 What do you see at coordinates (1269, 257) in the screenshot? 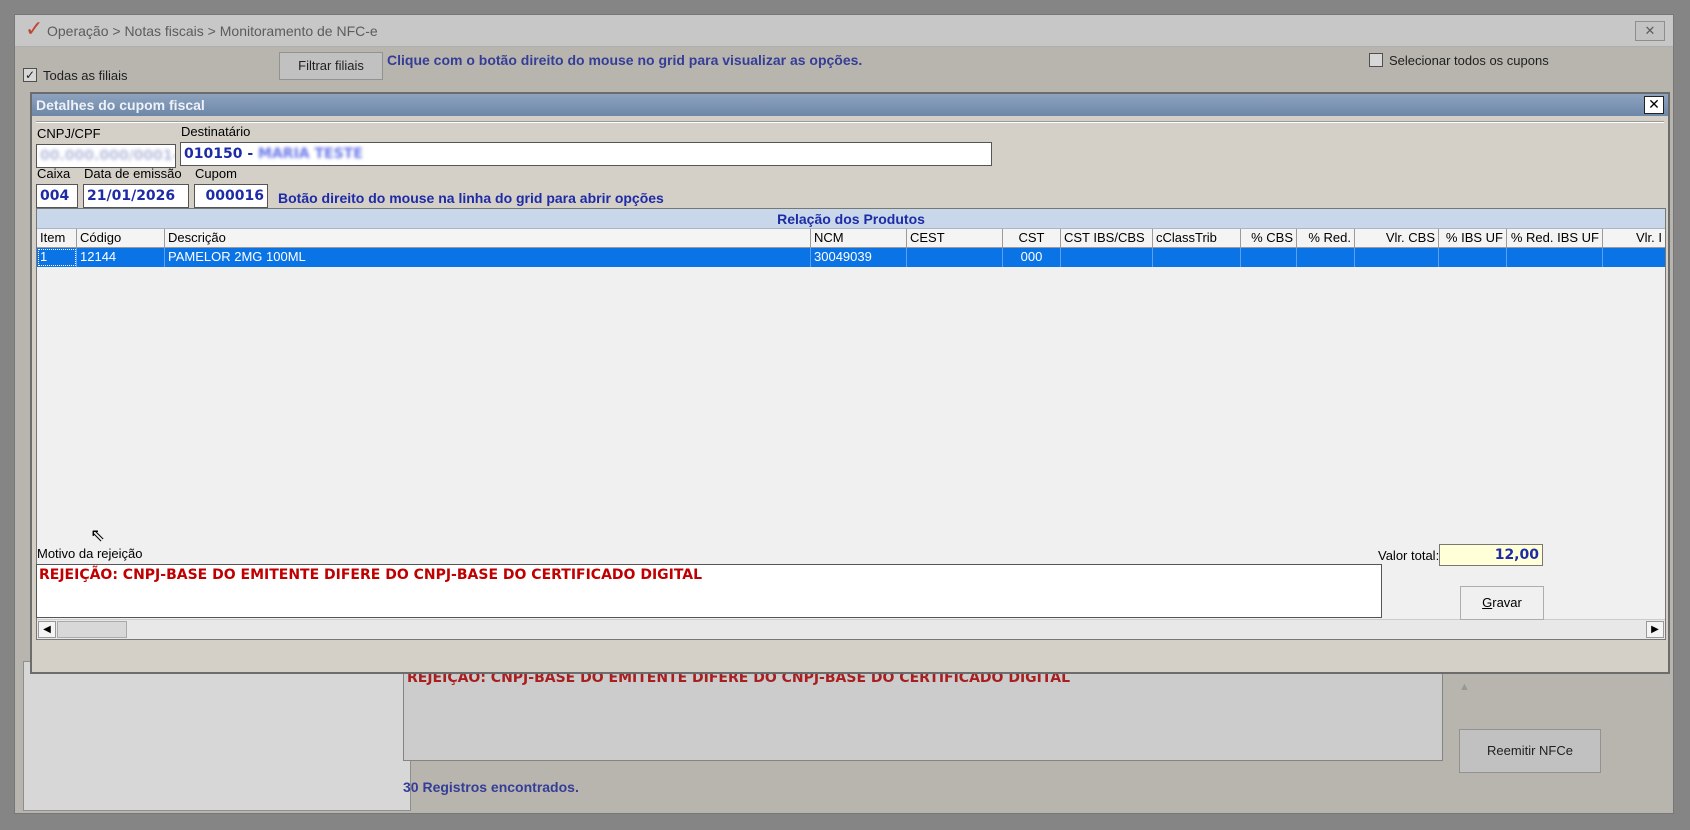
I see `cell-pct-cbs` at bounding box center [1269, 257].